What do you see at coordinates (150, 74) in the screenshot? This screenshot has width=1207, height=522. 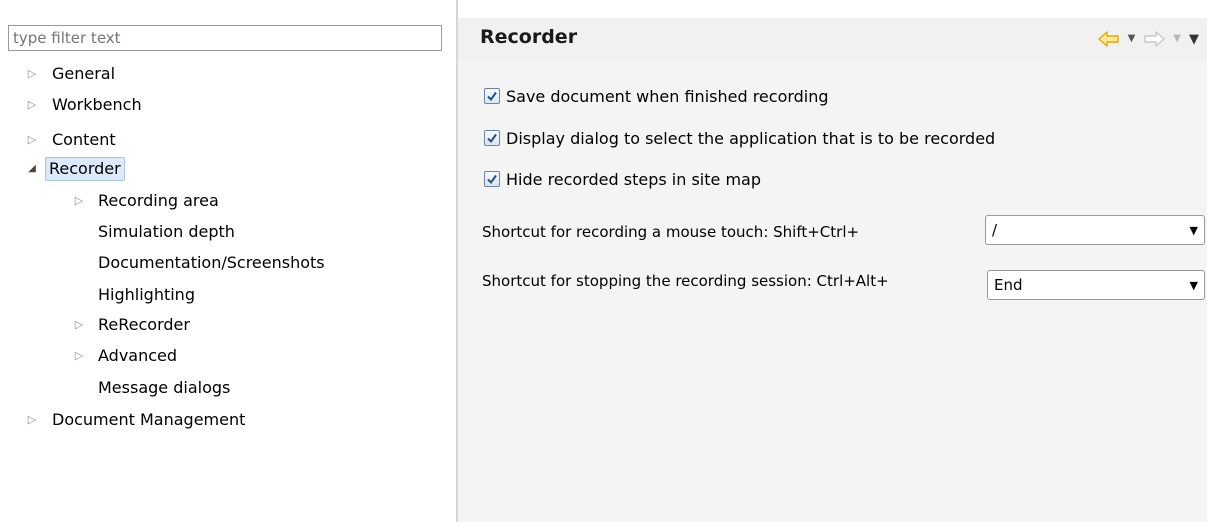 I see `tree-item-general: ▷ General` at bounding box center [150, 74].